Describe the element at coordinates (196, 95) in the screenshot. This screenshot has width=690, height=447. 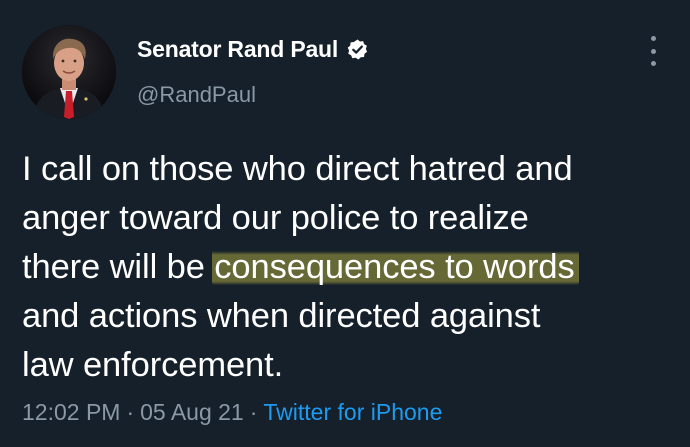
I see `author-handle: @RandPaul` at that location.